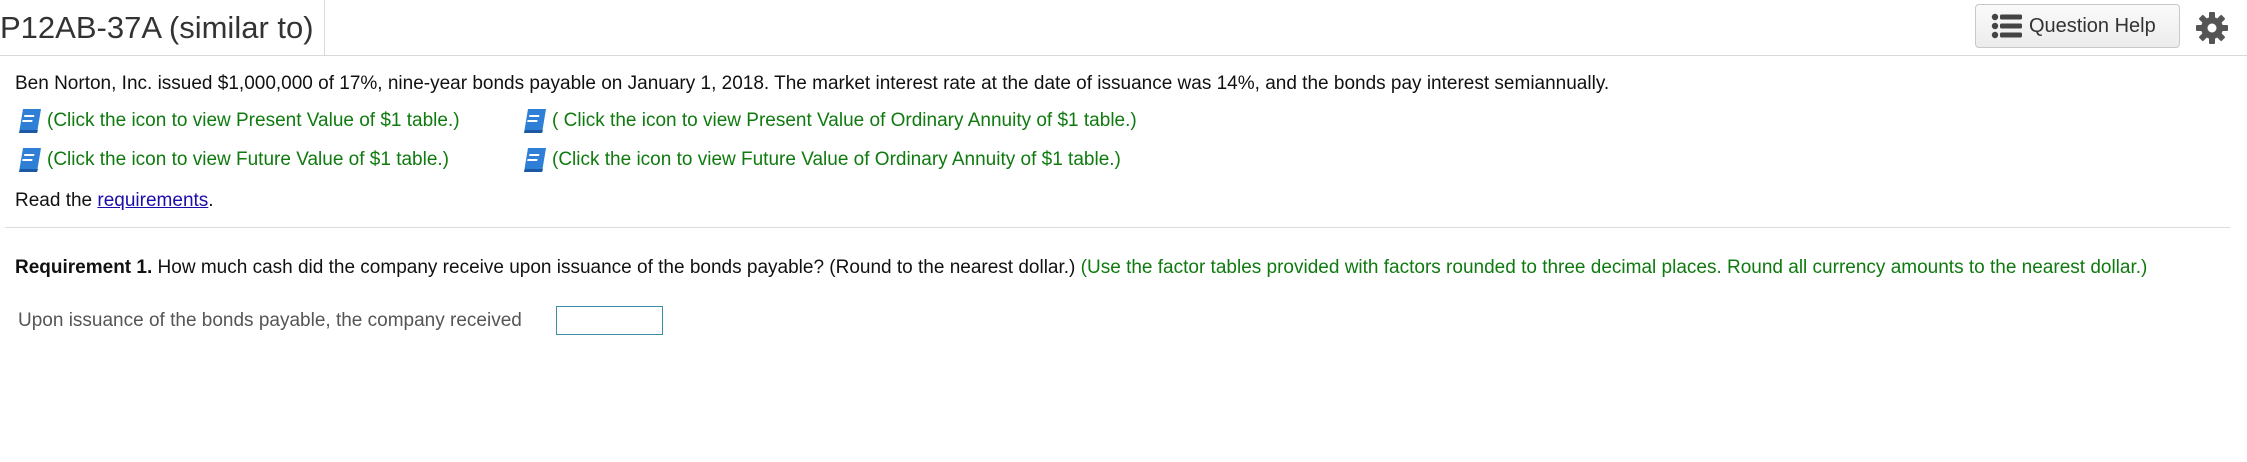 The width and height of the screenshot is (2247, 462). What do you see at coordinates (152, 200) in the screenshot?
I see `requirements-link: requirements` at bounding box center [152, 200].